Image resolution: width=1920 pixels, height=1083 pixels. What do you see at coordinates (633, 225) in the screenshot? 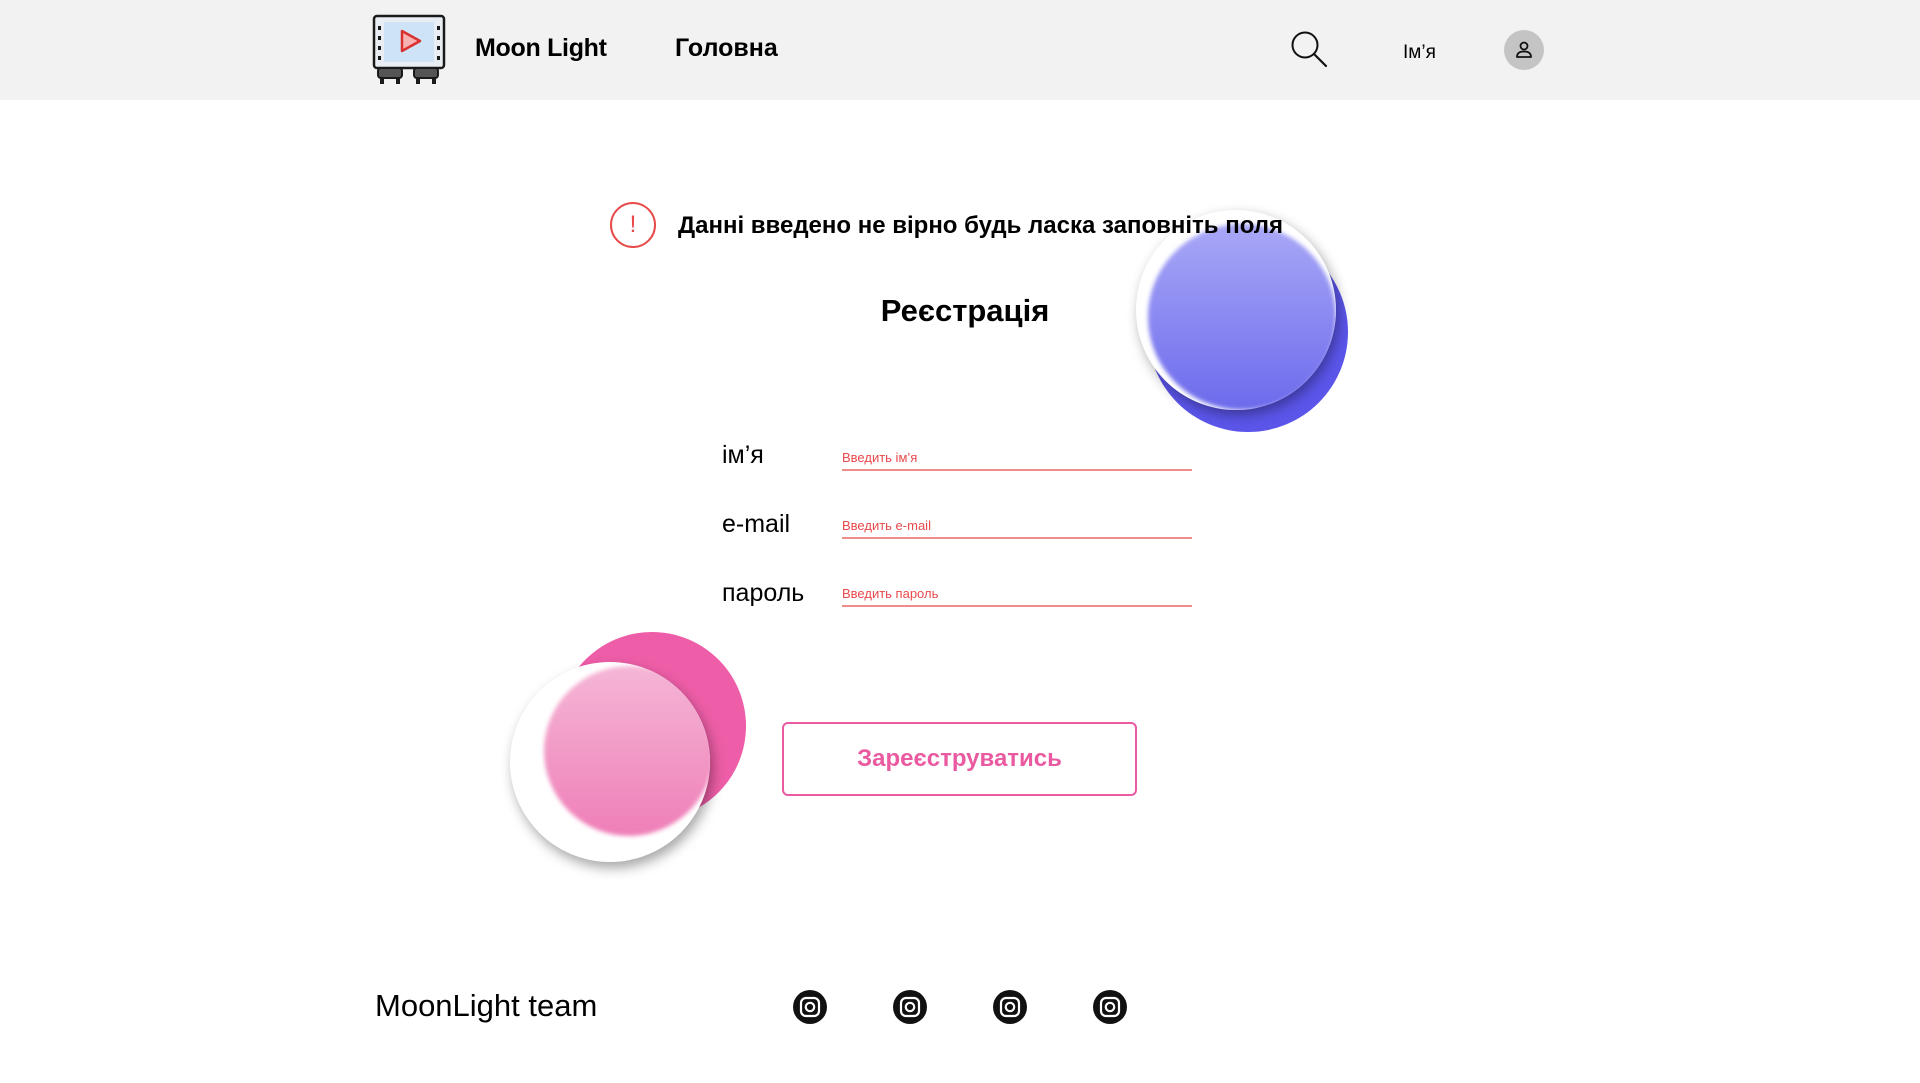
I see `error-alert-icon: !` at bounding box center [633, 225].